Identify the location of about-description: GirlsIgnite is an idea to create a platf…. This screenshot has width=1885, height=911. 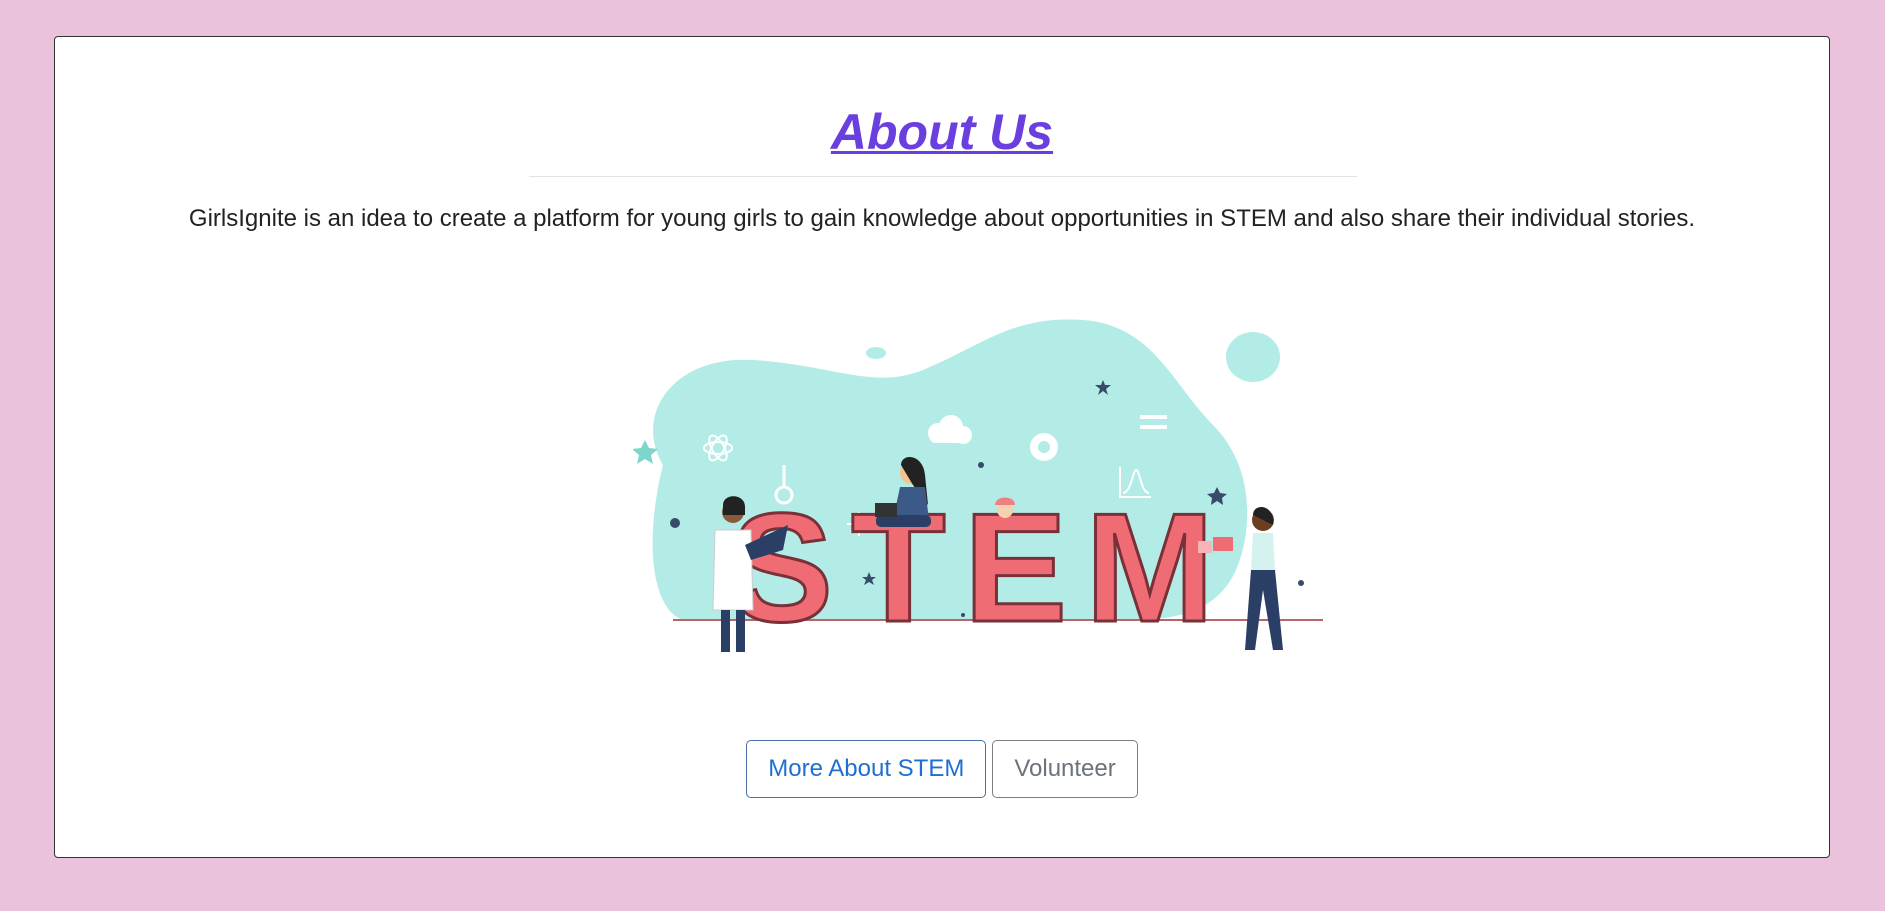
(942, 218).